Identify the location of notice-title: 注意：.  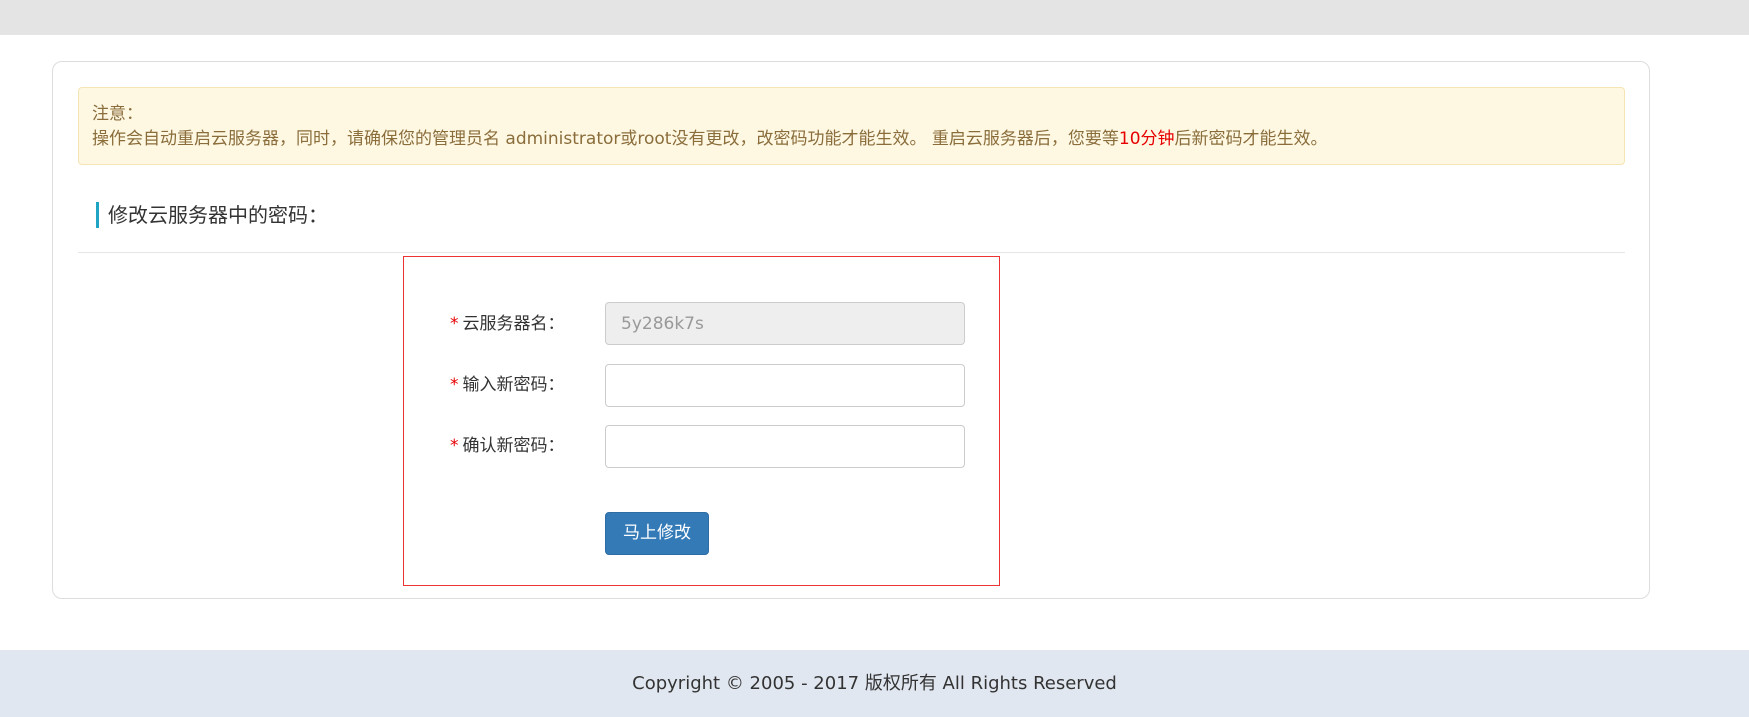
(117, 114).